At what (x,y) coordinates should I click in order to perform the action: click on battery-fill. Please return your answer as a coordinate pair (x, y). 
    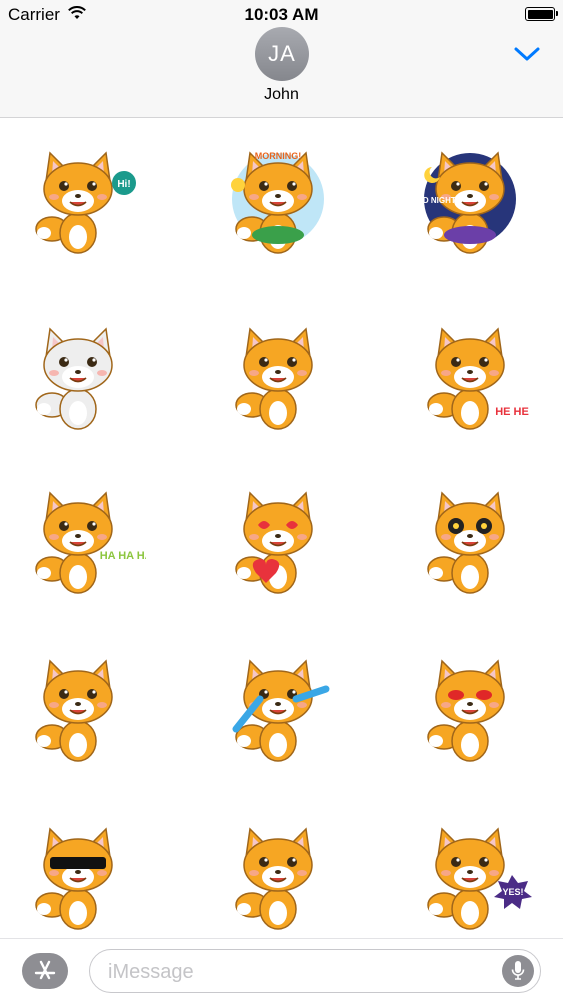
    Looking at the image, I should click on (540, 14).